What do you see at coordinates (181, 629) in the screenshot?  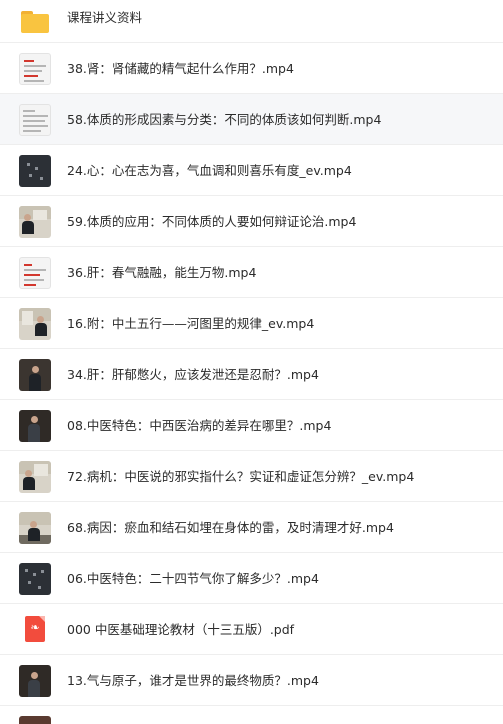 I see `file-name: 000 中医基础理论教材（十三五版）.pdf` at bounding box center [181, 629].